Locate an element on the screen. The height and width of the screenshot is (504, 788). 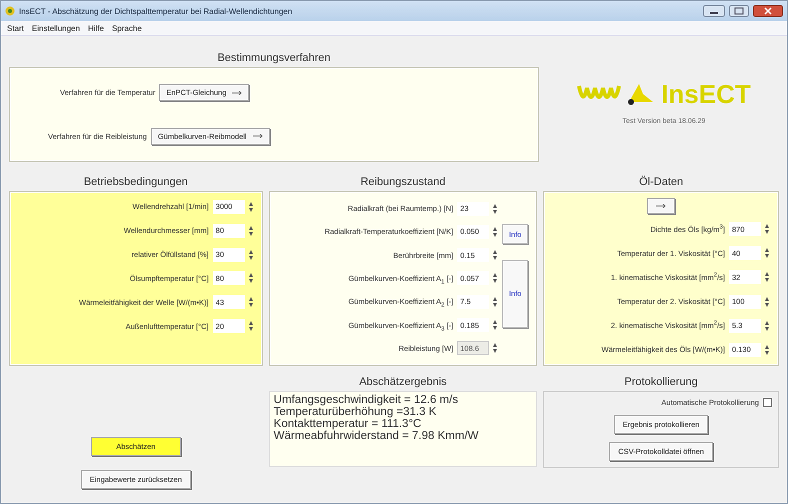
menu-item: Hilfe is located at coordinates (96, 28).